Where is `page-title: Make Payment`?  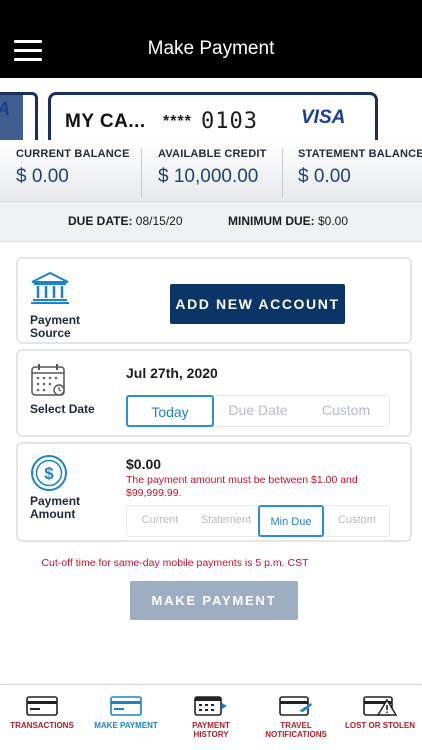
page-title: Make Payment is located at coordinates (211, 48).